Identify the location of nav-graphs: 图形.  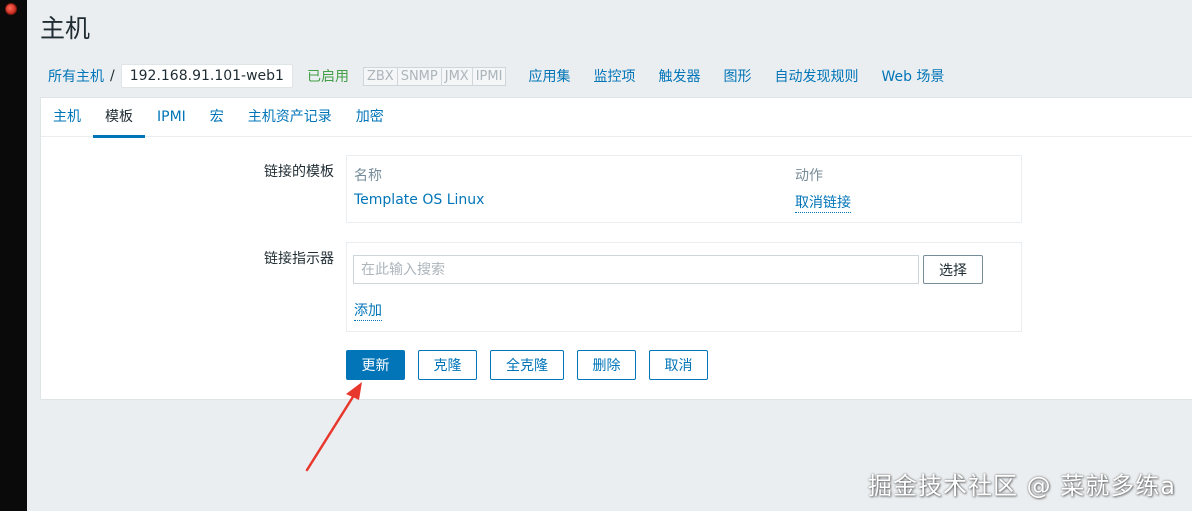
(737, 76).